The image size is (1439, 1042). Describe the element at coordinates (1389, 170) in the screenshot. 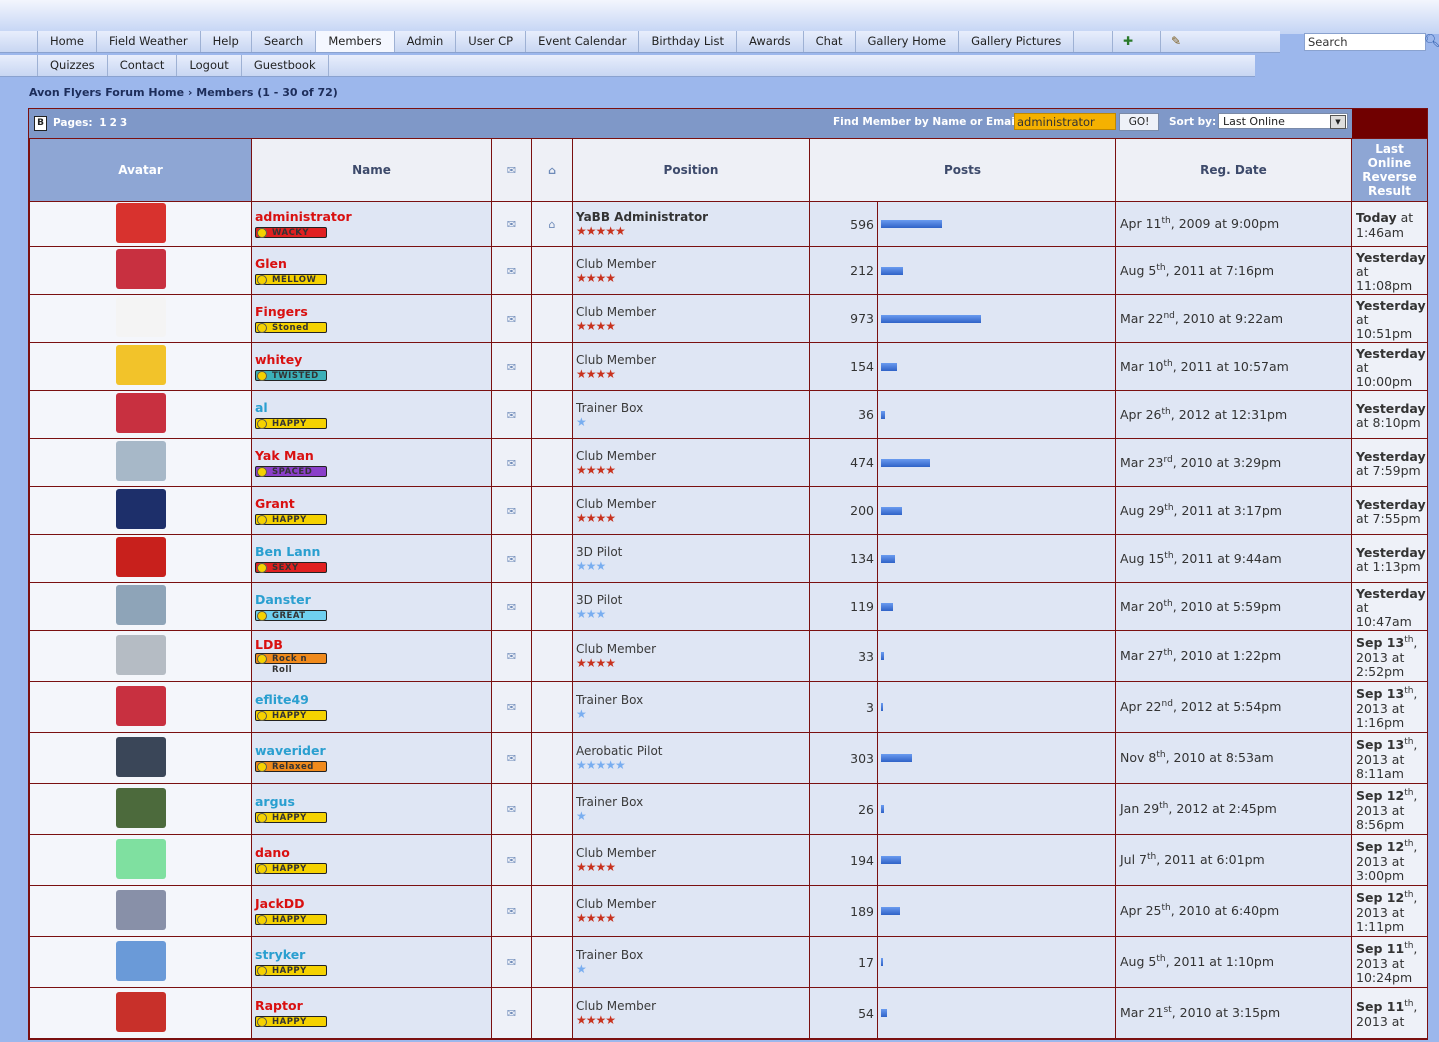

I see `col-last-online: Last Online Reverse Result` at that location.